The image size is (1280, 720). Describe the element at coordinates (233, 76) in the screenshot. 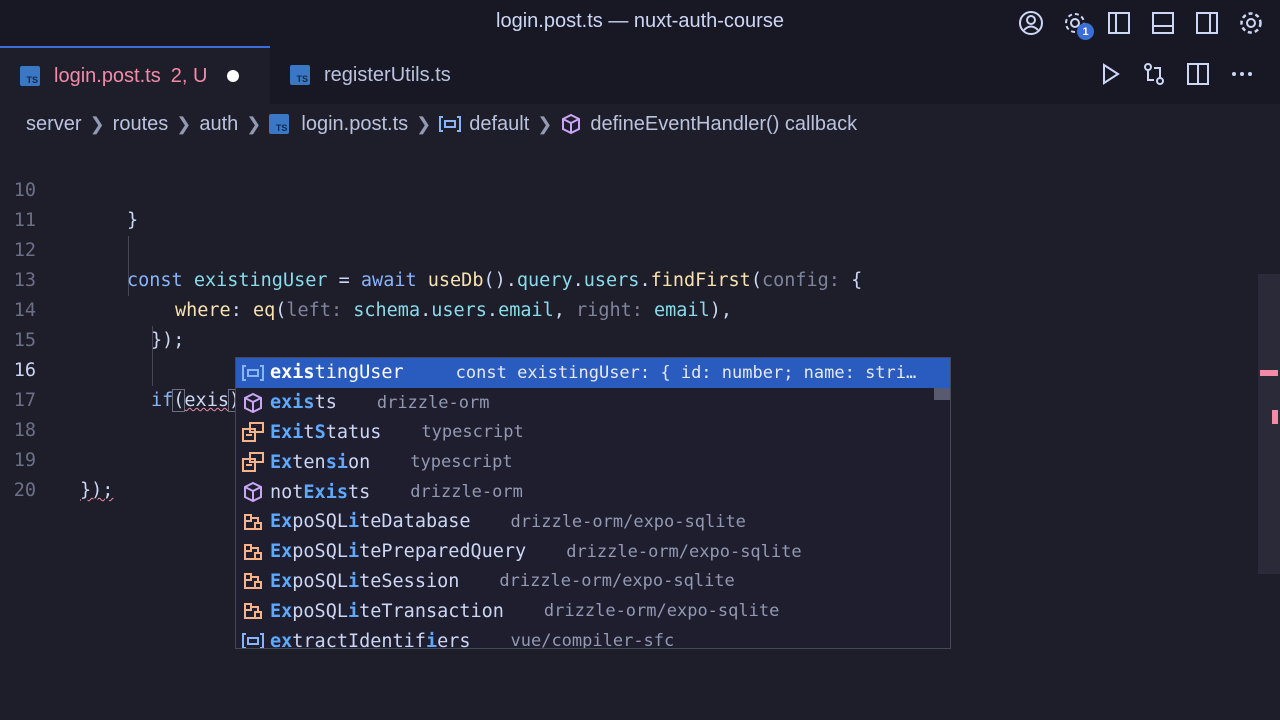

I see `unsaved-dot-icon` at that location.